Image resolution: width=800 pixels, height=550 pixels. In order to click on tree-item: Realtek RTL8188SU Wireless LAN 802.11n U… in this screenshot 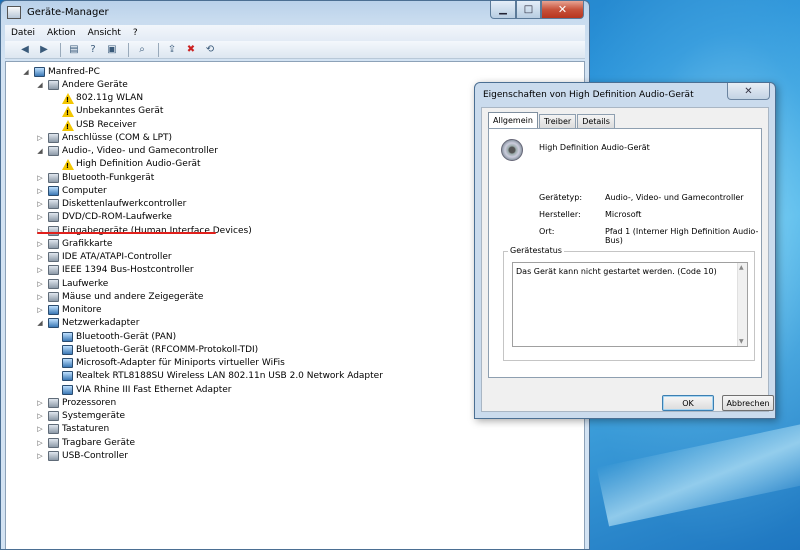, I will do `click(216, 376)`.